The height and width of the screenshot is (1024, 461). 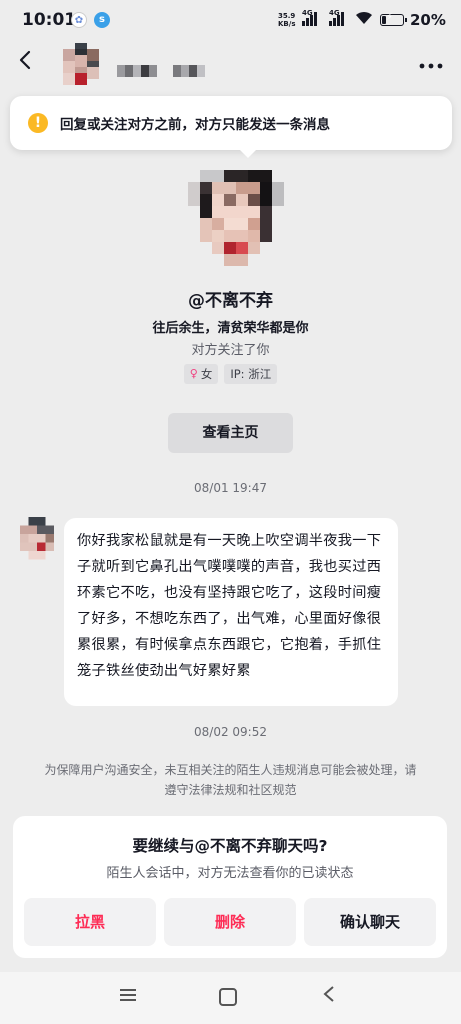 What do you see at coordinates (230, 328) in the screenshot?
I see `profile-bio: 往后余生，清贫荣华都是你` at bounding box center [230, 328].